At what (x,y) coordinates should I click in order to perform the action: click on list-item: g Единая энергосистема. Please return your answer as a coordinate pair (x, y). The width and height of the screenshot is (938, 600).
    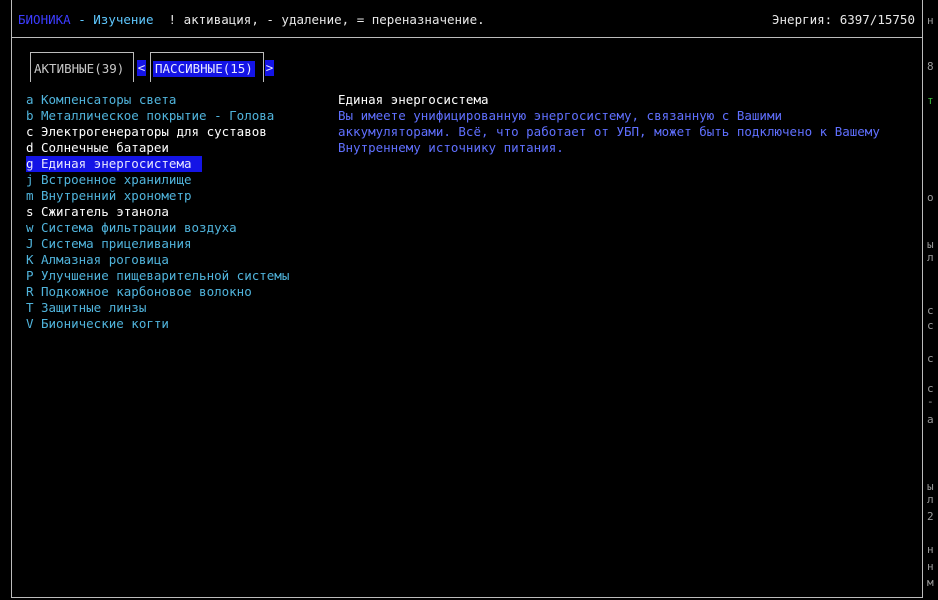
    Looking at the image, I should click on (114, 164).